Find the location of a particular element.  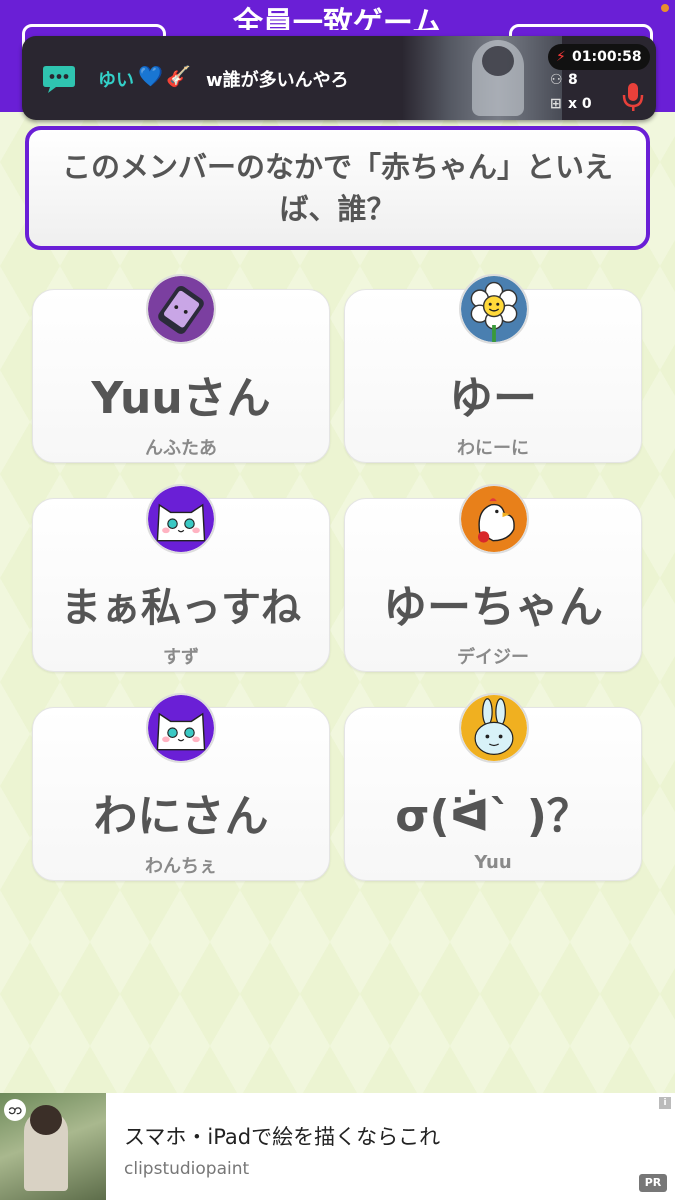

answer-text: ゆー is located at coordinates (493, 398).